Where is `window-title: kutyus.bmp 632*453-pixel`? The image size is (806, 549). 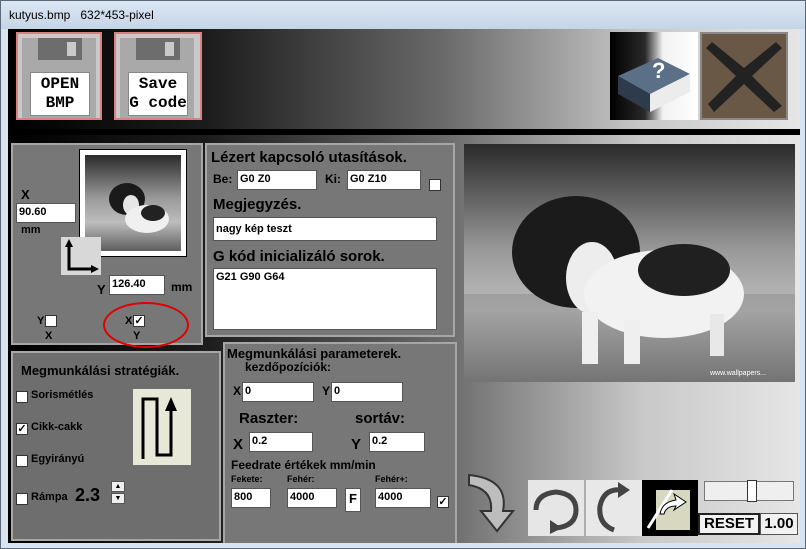
window-title: kutyus.bmp 632*453-pixel is located at coordinates (81, 15).